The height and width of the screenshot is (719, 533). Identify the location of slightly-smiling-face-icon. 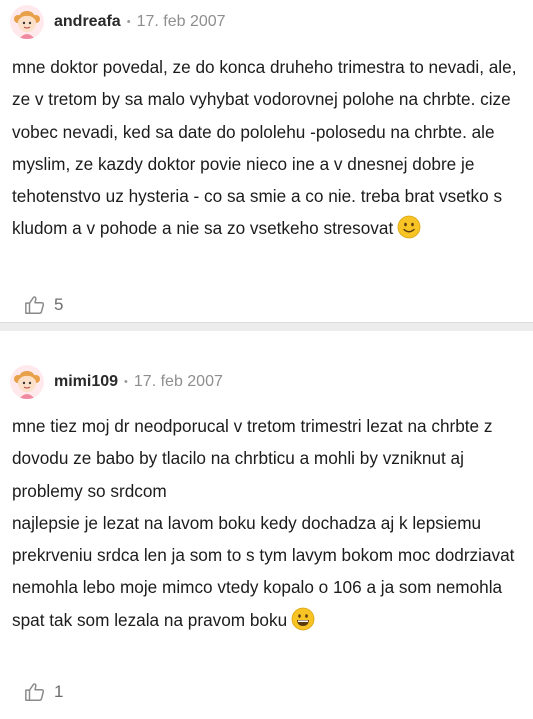
(409, 227).